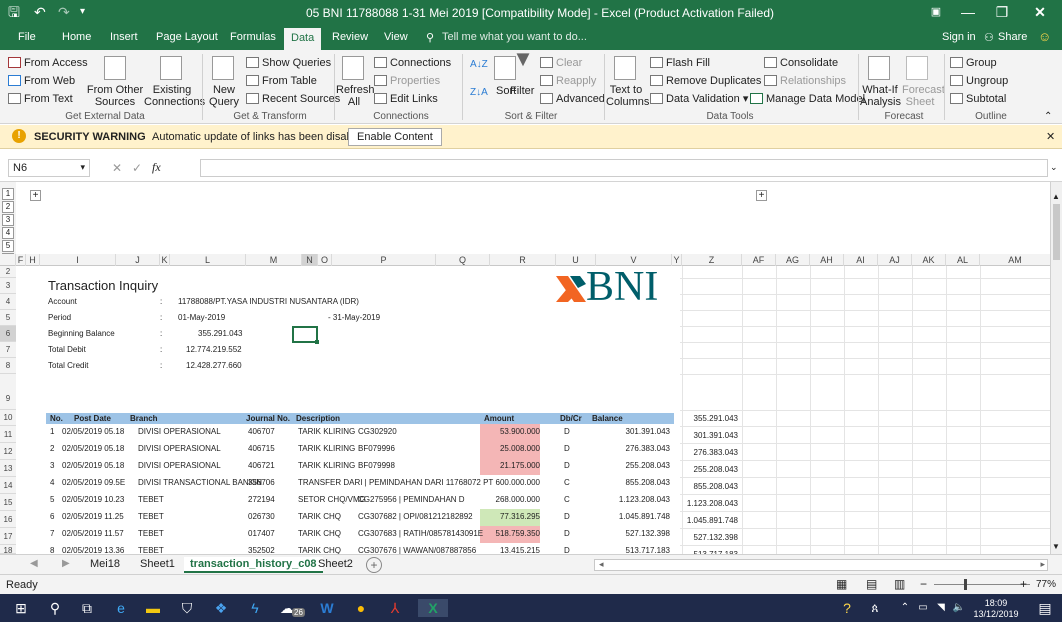 Image resolution: width=1062 pixels, height=622 pixels. What do you see at coordinates (27, 37) in the screenshot?
I see `tab-file: File` at bounding box center [27, 37].